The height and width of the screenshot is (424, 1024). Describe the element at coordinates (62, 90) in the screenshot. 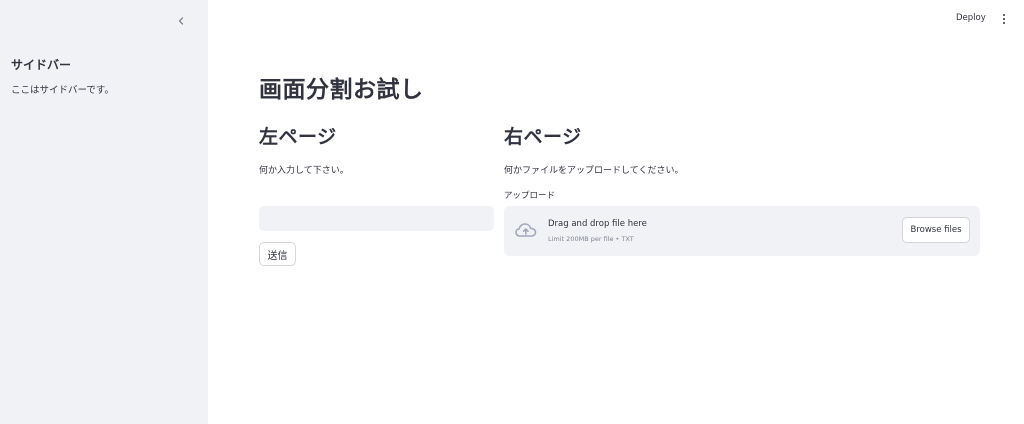

I see `sidebar-text: ここはサイドバーです。` at that location.